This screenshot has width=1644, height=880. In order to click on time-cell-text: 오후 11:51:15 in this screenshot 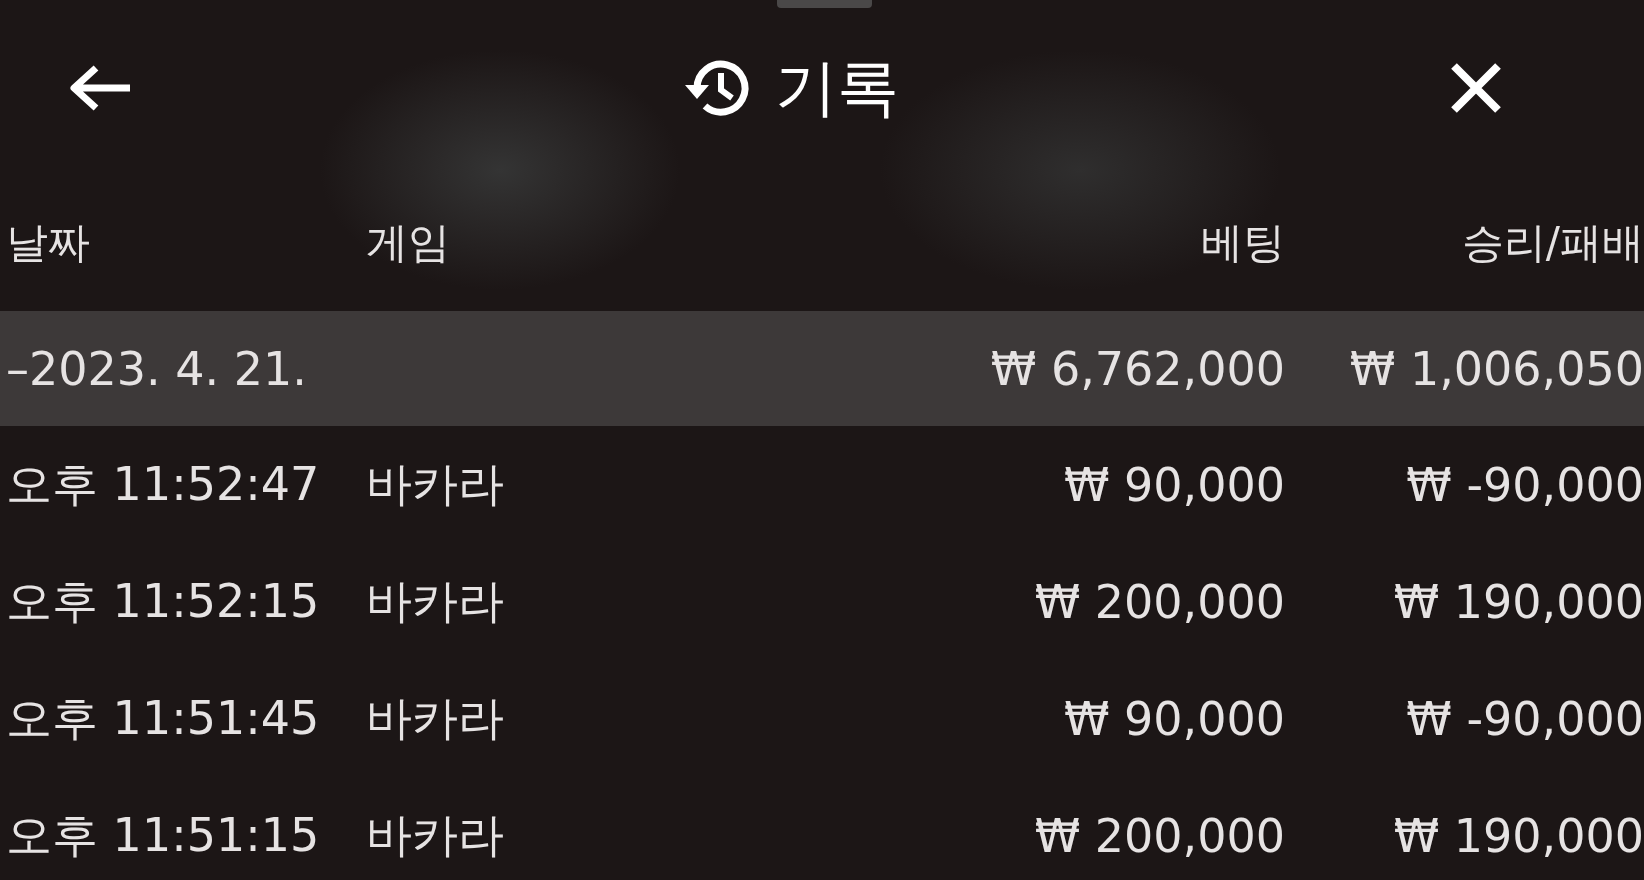, I will do `click(163, 835)`.